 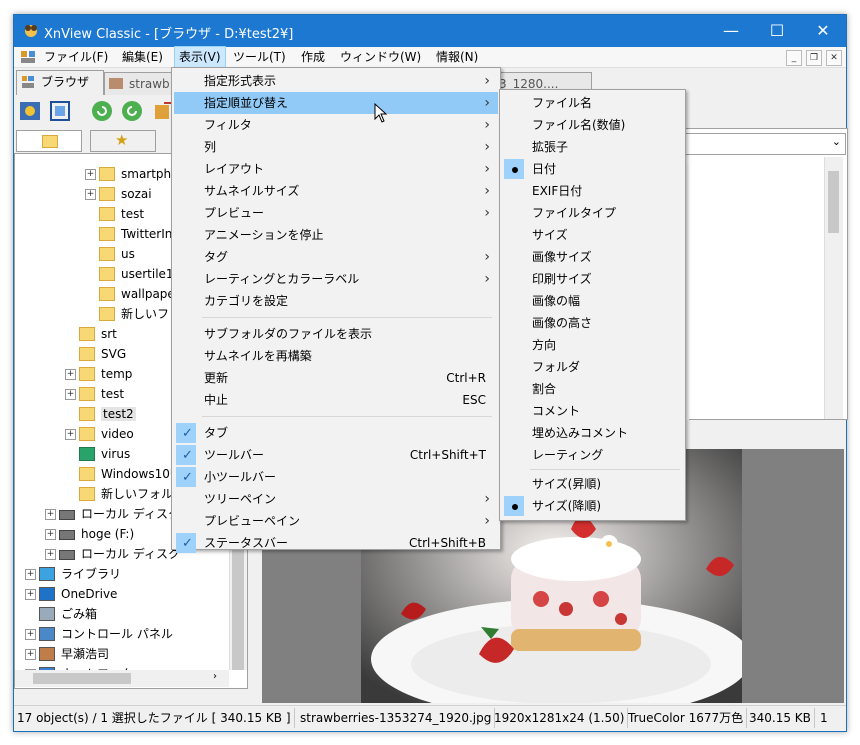 What do you see at coordinates (215, 676) in the screenshot?
I see `scroll-right-icon: ›` at bounding box center [215, 676].